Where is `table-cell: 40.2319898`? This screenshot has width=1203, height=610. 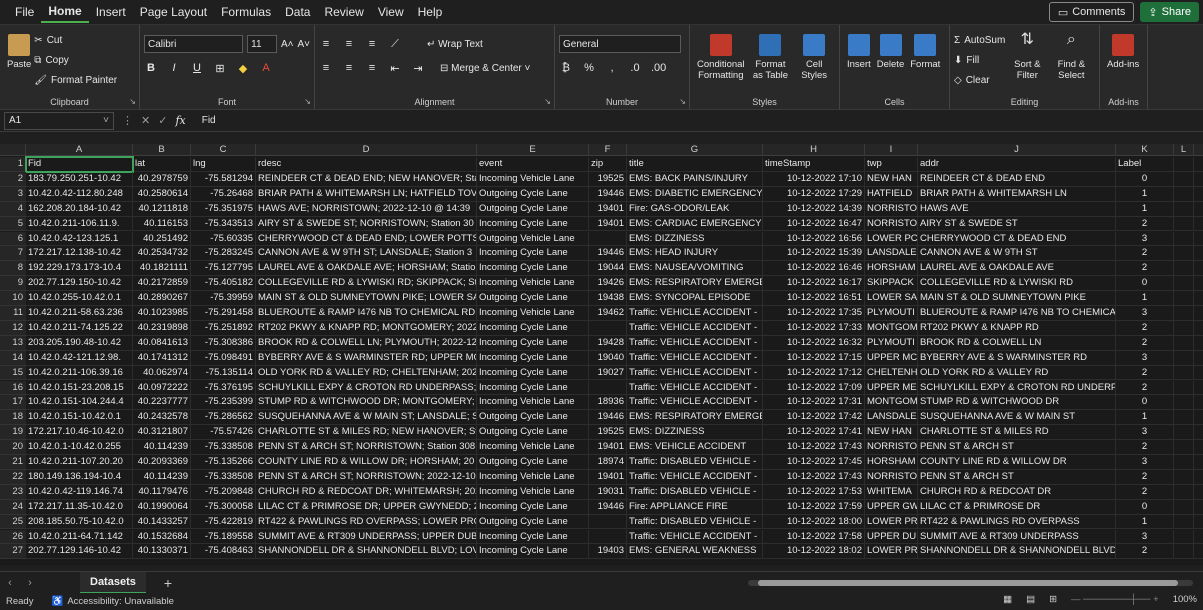 table-cell: 40.2319898 is located at coordinates (162, 328).